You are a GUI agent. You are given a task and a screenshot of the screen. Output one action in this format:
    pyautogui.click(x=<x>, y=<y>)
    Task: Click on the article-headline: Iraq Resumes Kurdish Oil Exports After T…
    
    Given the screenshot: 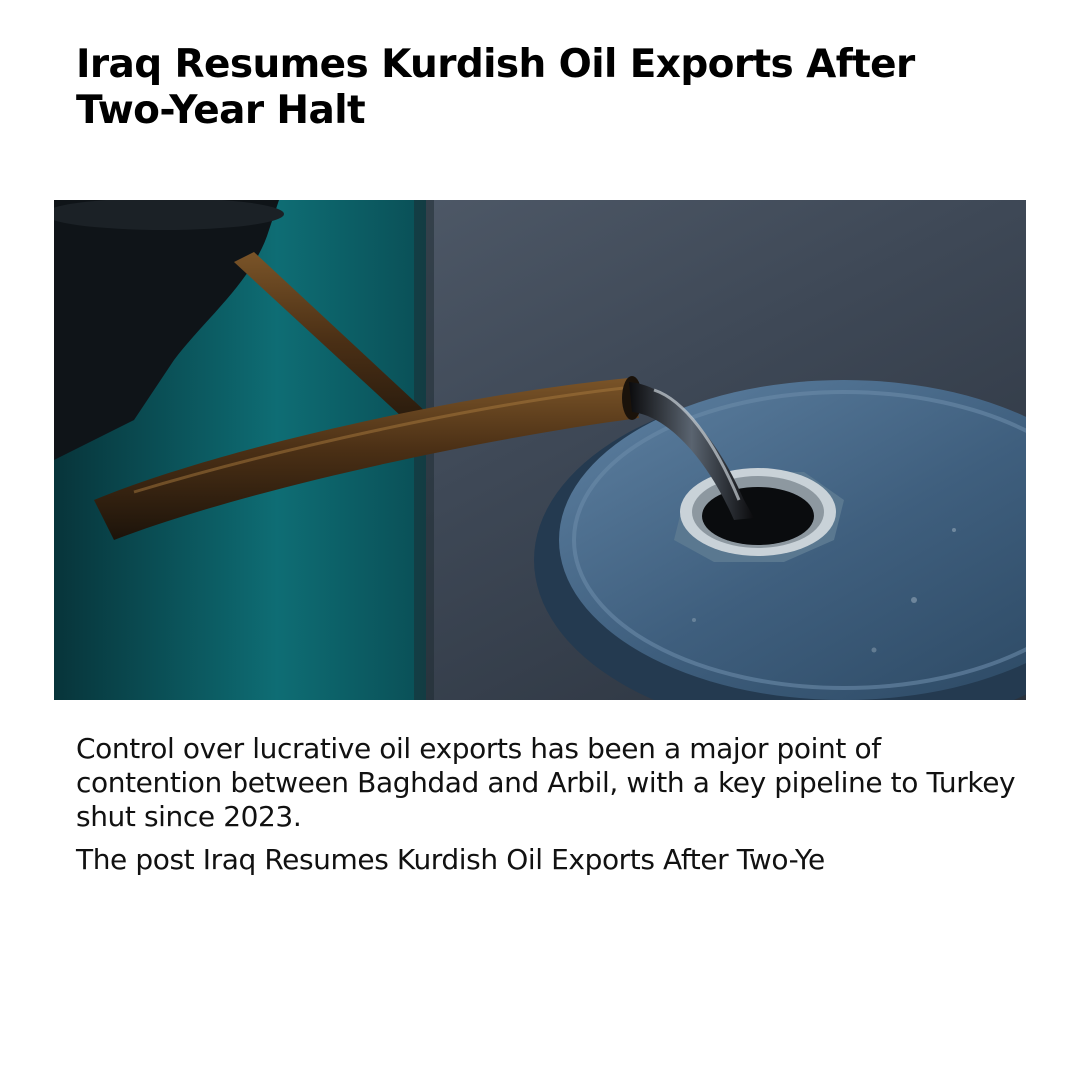 What is the action you would take?
    pyautogui.click(x=495, y=87)
    